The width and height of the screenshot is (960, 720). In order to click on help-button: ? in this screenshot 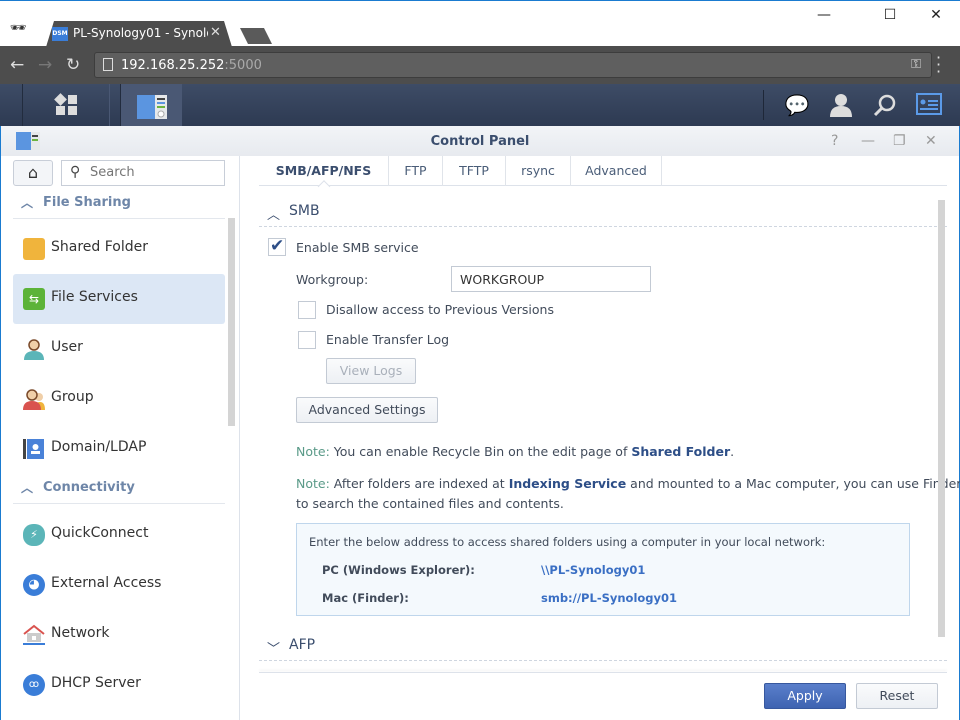, I will do `click(834, 141)`.